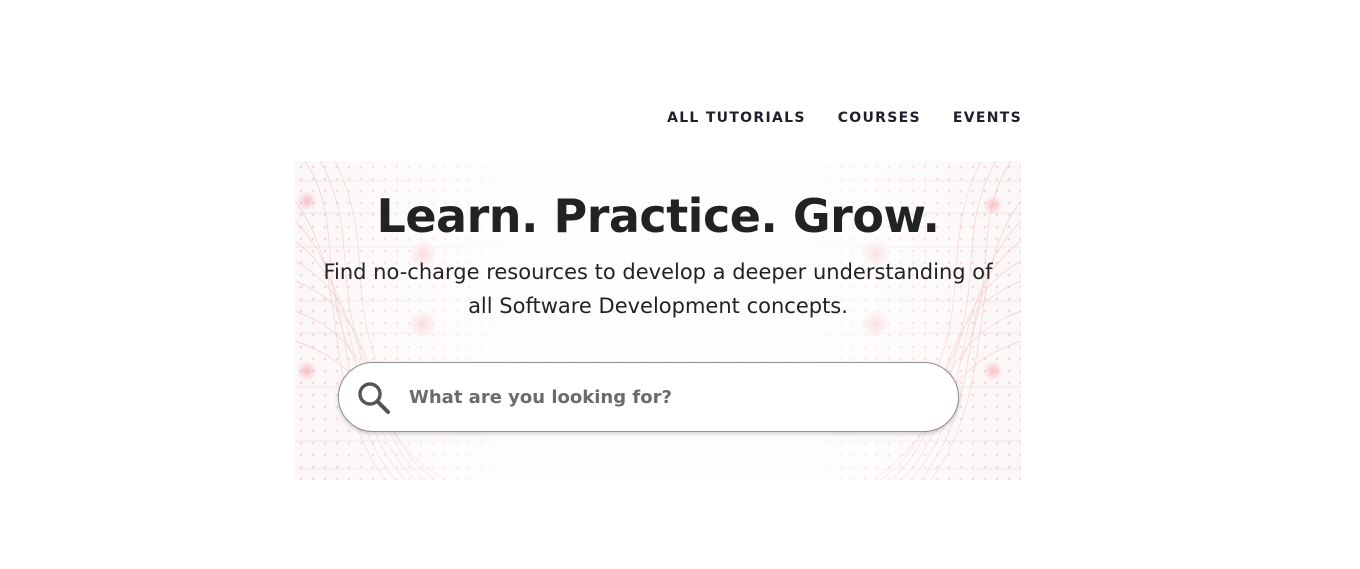  What do you see at coordinates (374, 398) in the screenshot?
I see `search-icon` at bounding box center [374, 398].